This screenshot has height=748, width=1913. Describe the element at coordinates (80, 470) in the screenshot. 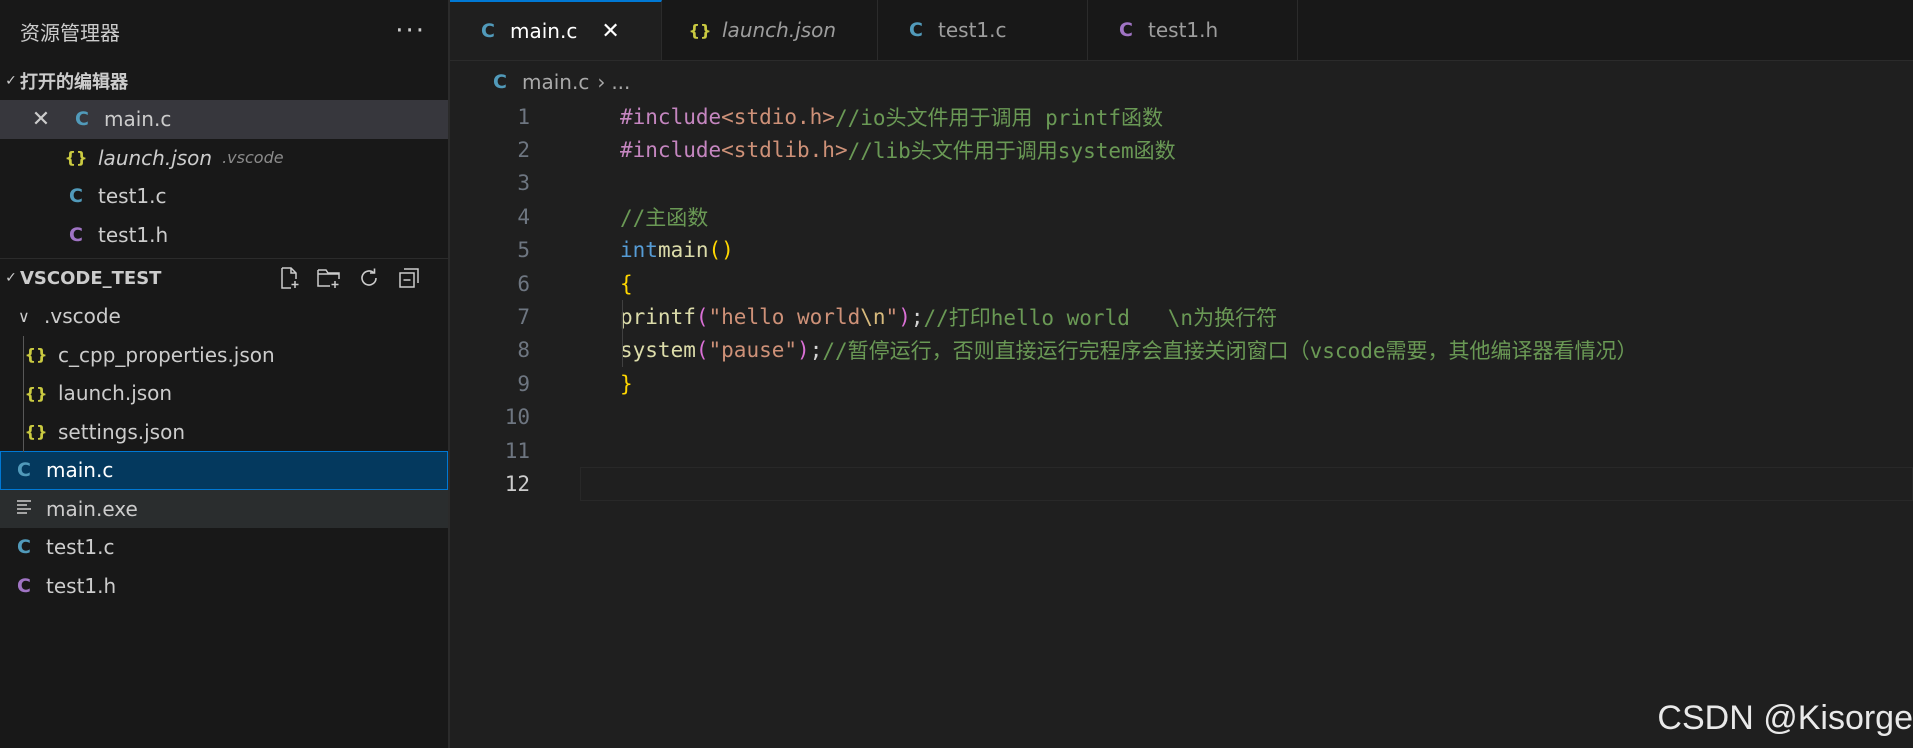

I see `tree-item-label: main.c` at that location.